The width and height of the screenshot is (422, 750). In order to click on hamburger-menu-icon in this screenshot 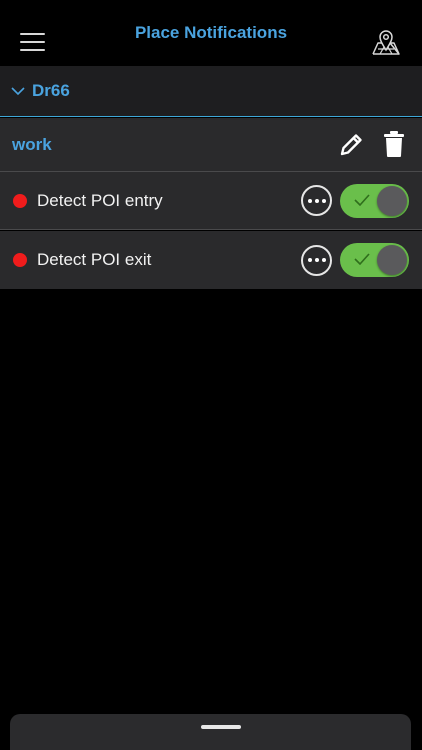, I will do `click(32, 34)`.